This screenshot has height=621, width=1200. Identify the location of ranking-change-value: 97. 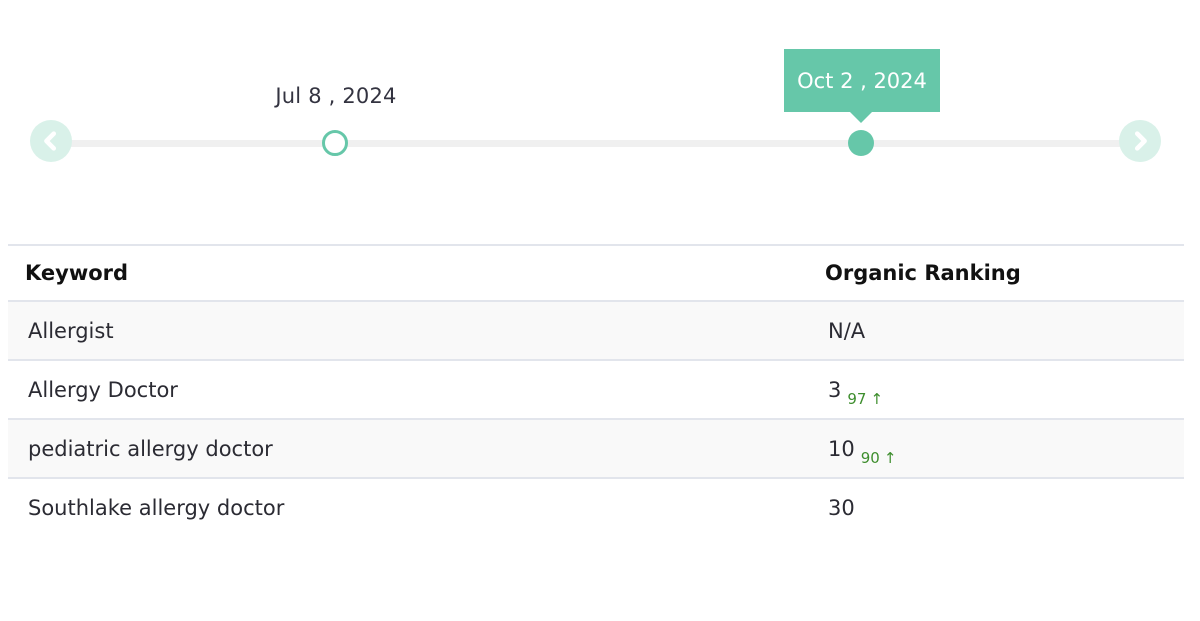
(857, 398).